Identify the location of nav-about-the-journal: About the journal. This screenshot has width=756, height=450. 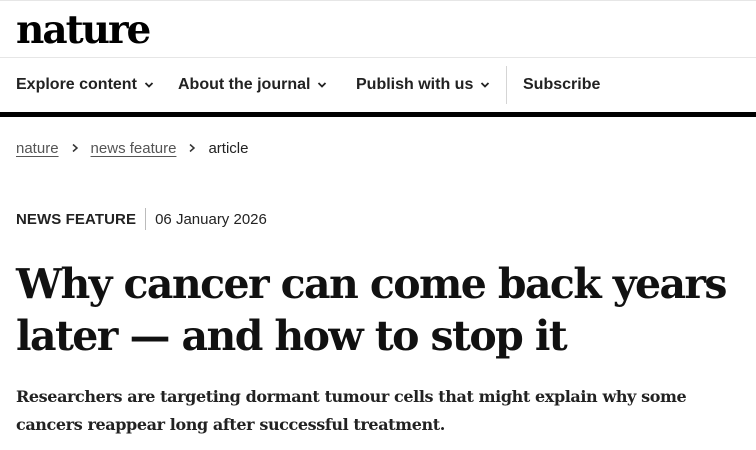
(252, 85).